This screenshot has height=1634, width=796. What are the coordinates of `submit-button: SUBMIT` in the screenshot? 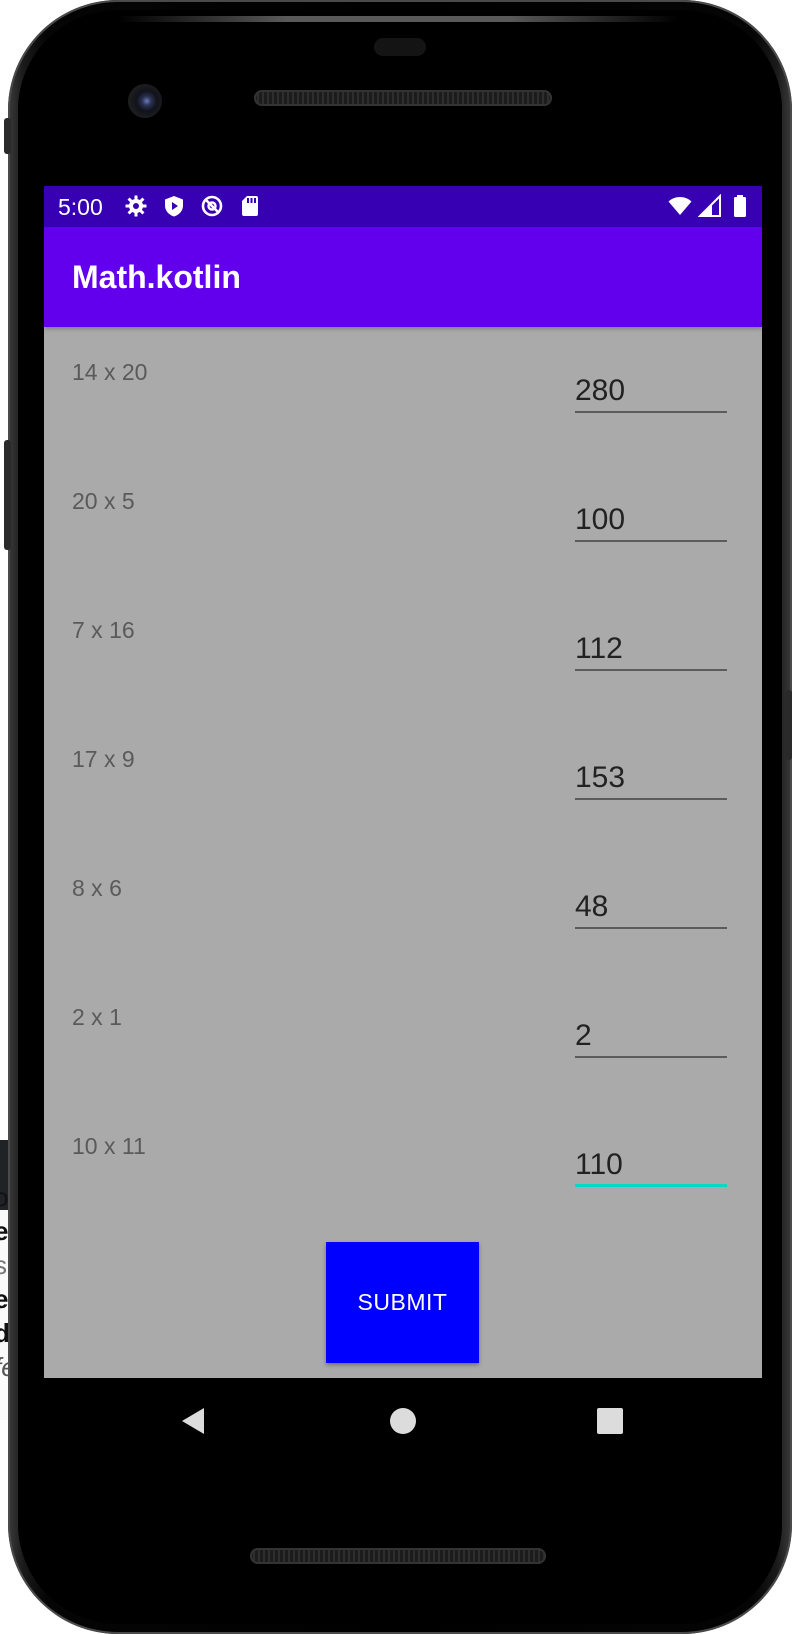 It's located at (402, 1302).